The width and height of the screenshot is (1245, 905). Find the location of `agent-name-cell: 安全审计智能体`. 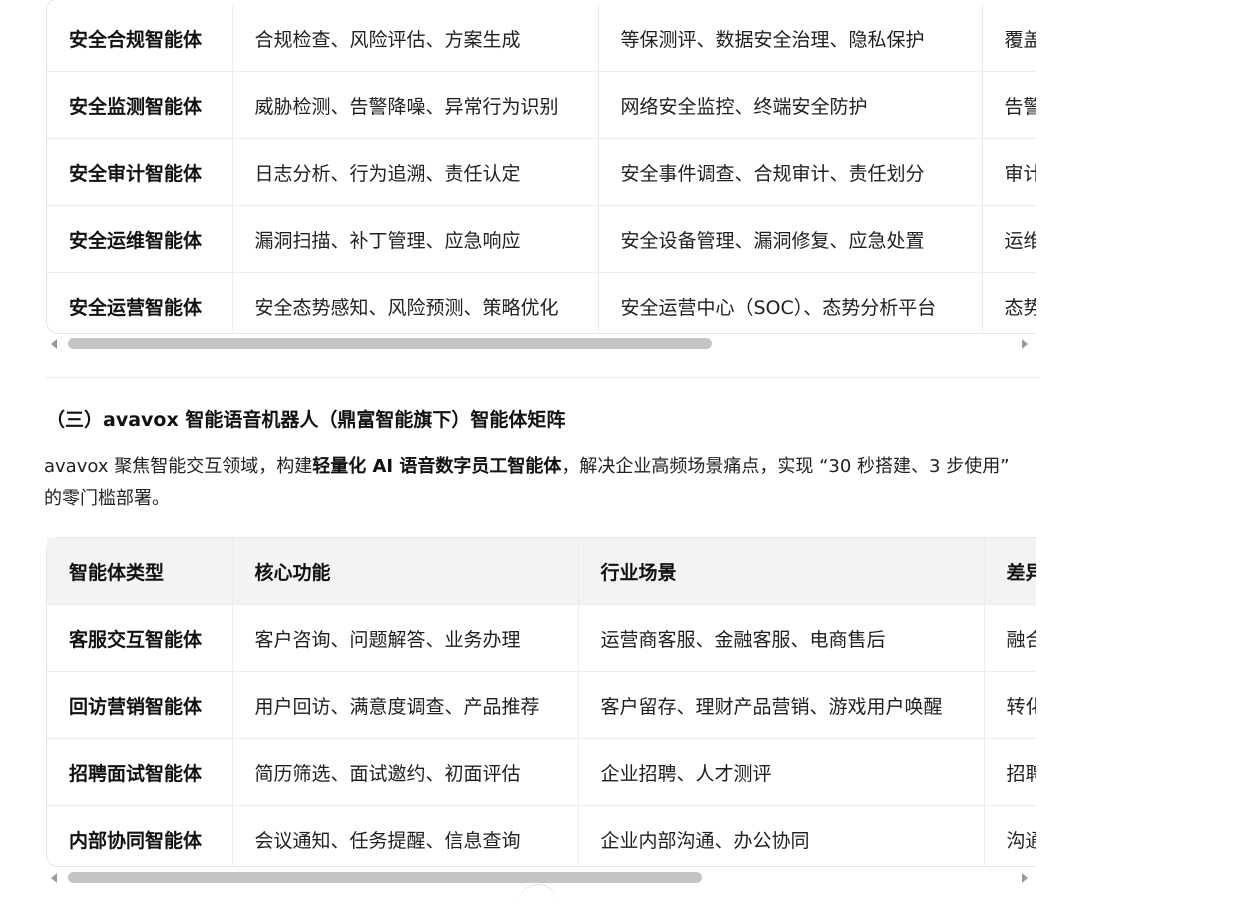

agent-name-cell: 安全审计智能体 is located at coordinates (140, 172).